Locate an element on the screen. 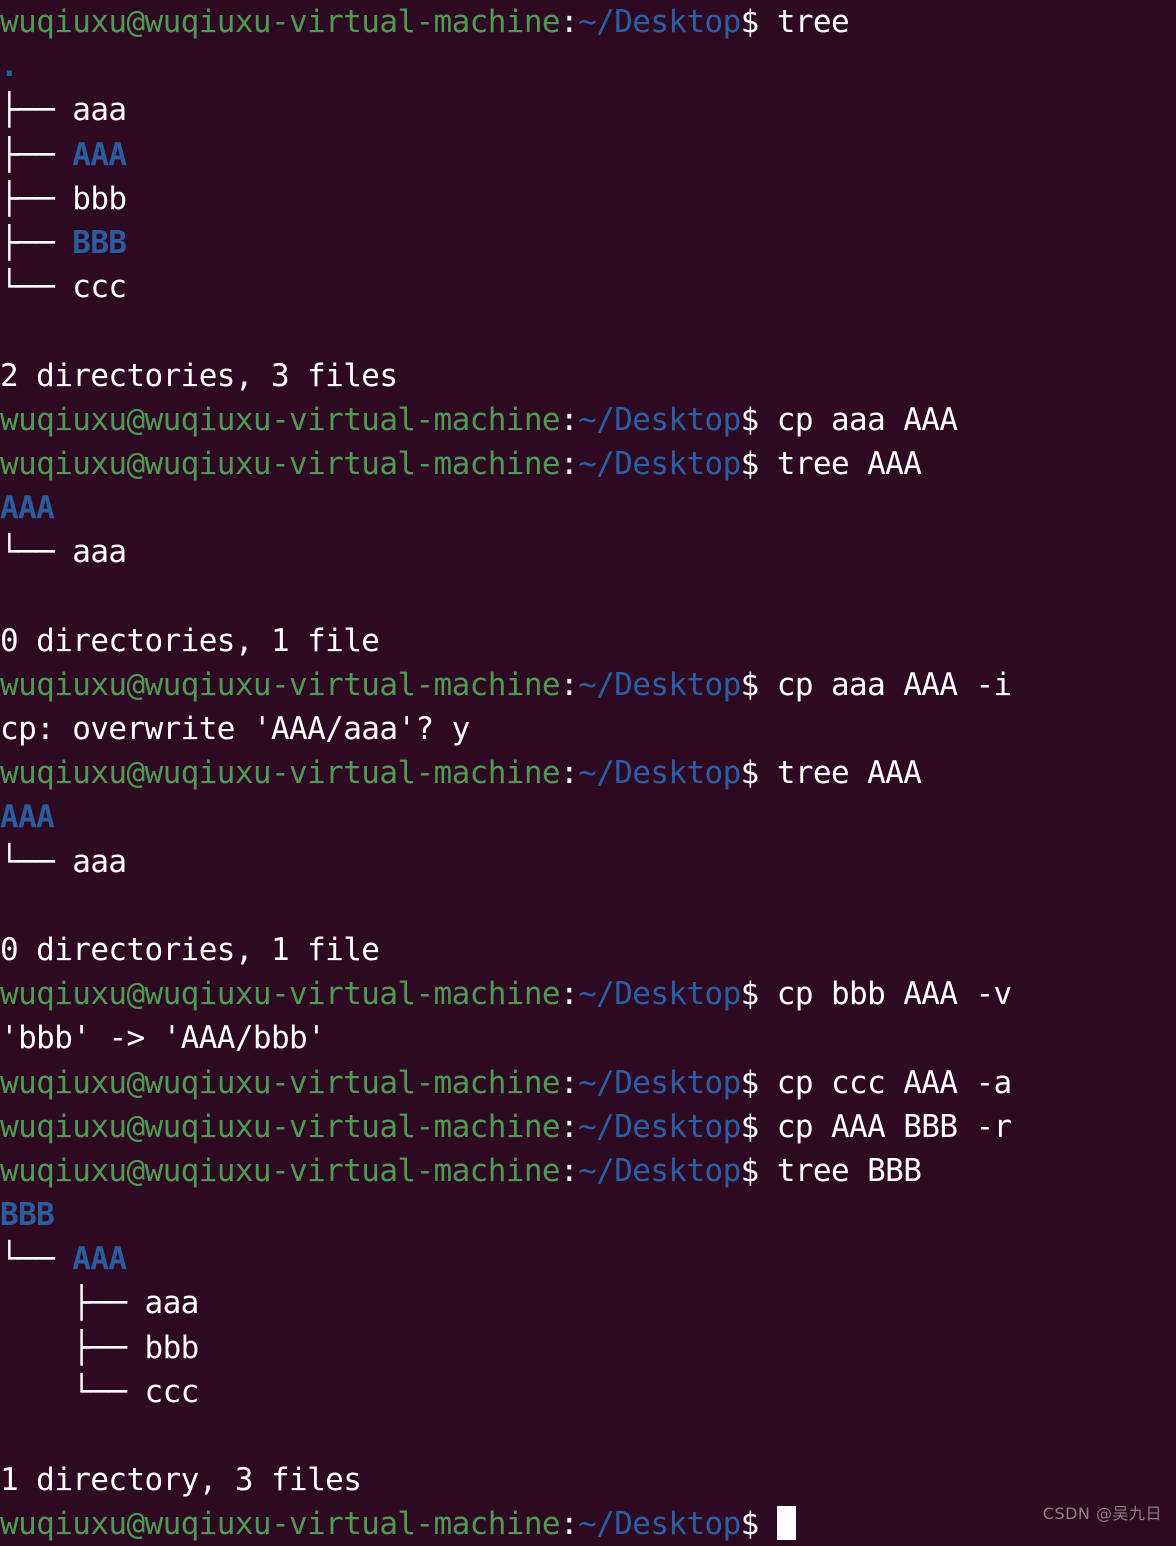 Image resolution: width=1176 pixels, height=1546 pixels. terminal-command: cp bbb AAA -v is located at coordinates (894, 994).